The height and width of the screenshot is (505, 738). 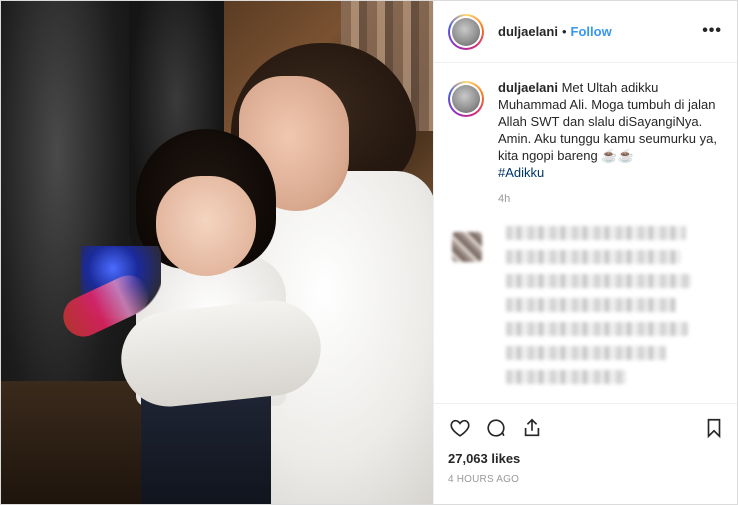 What do you see at coordinates (601, 310) in the screenshot?
I see `blurred-text` at bounding box center [601, 310].